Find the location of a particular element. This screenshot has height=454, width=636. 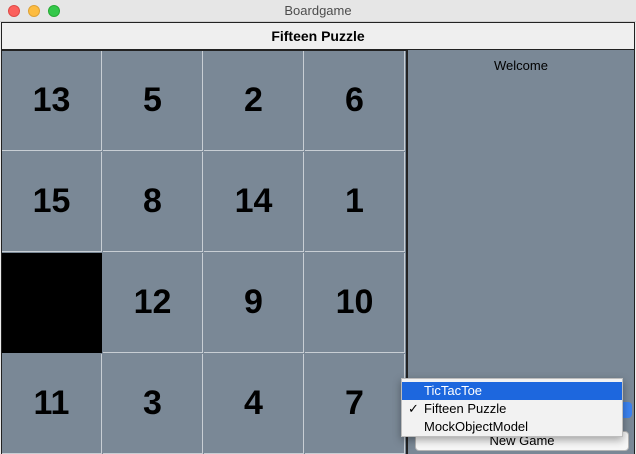

puzzle-tile: 7 is located at coordinates (355, 404).